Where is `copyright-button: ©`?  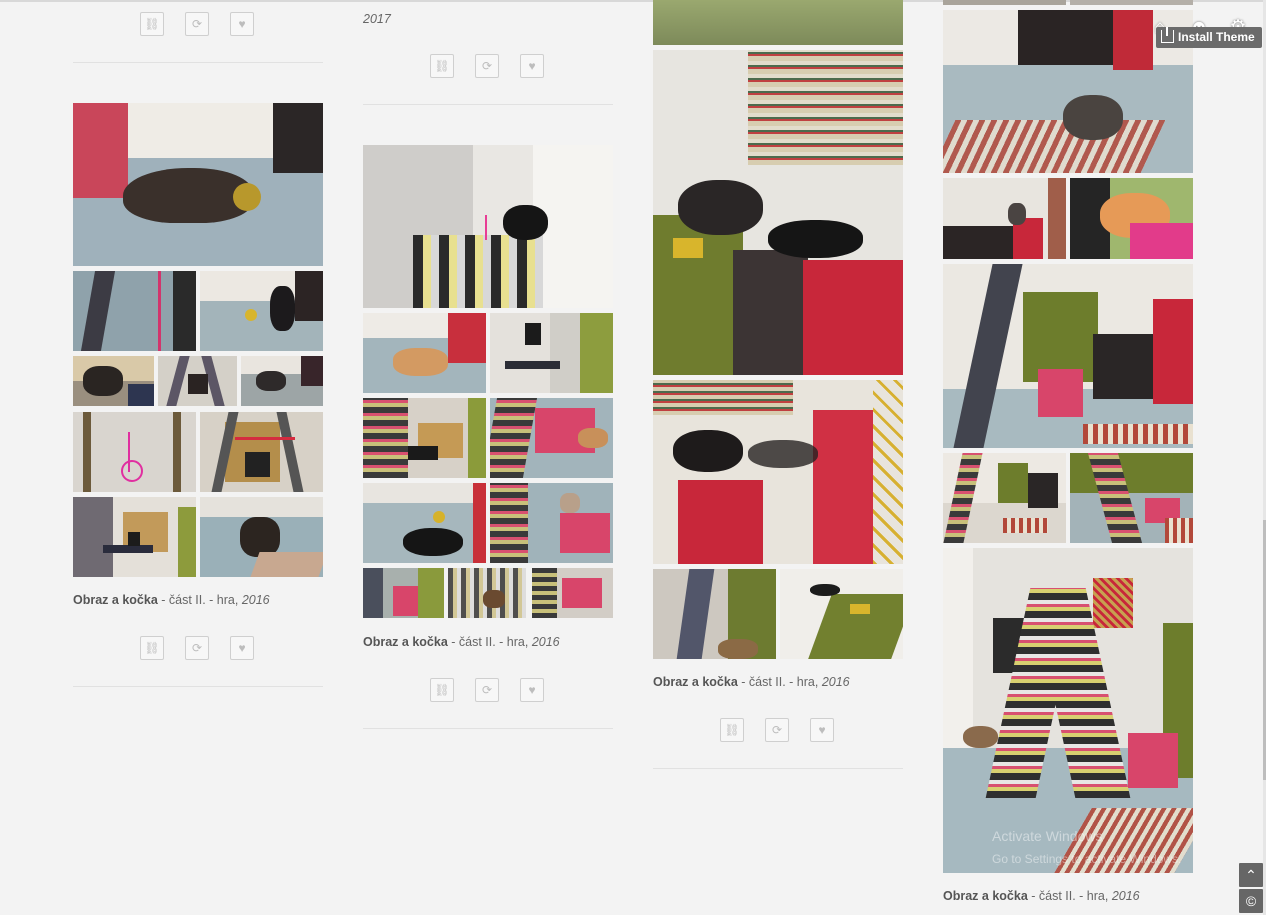
copyright-button: © is located at coordinates (1251, 901).